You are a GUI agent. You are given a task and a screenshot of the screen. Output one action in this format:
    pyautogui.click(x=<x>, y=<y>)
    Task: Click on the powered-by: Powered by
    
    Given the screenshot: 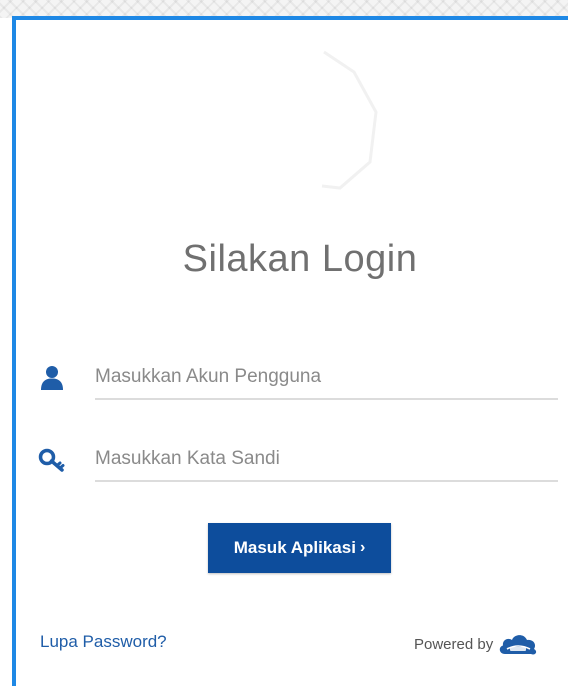 What is the action you would take?
    pyautogui.click(x=476, y=644)
    